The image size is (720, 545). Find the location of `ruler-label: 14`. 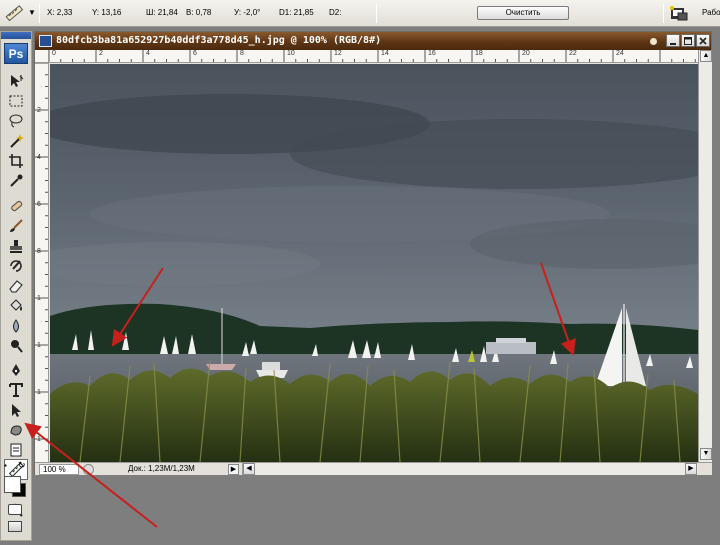

ruler-label: 14 is located at coordinates (385, 53).